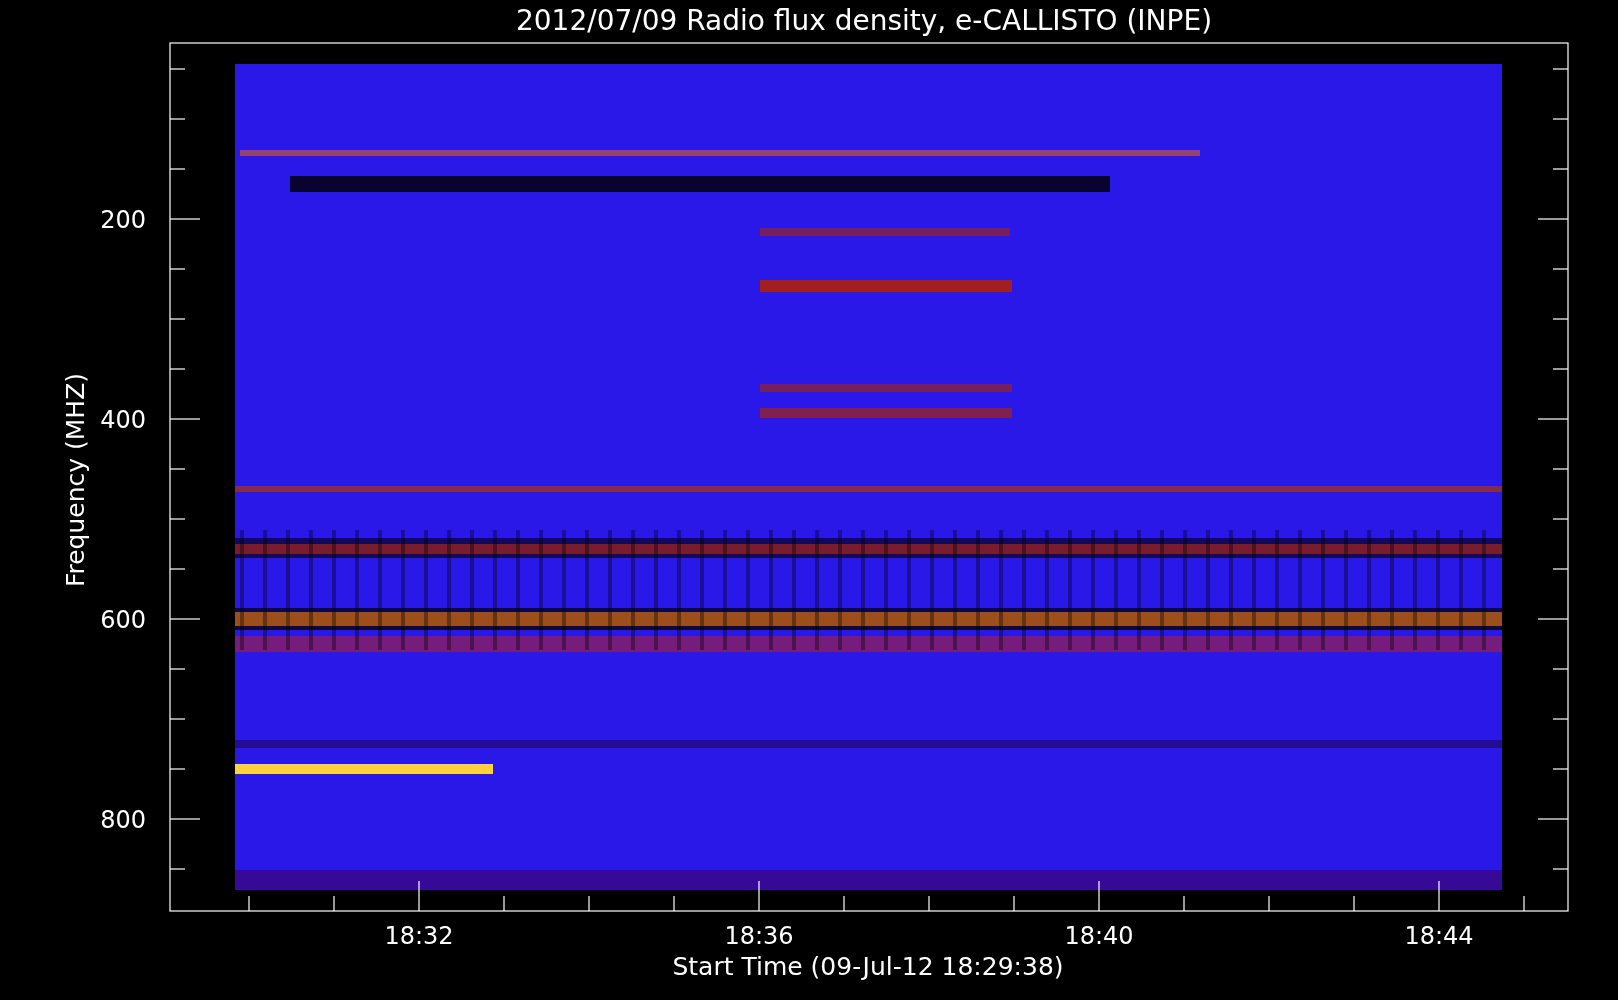 Image resolution: width=1618 pixels, height=1000 pixels. I want to click on y-tick-label: 600, so click(123, 620).